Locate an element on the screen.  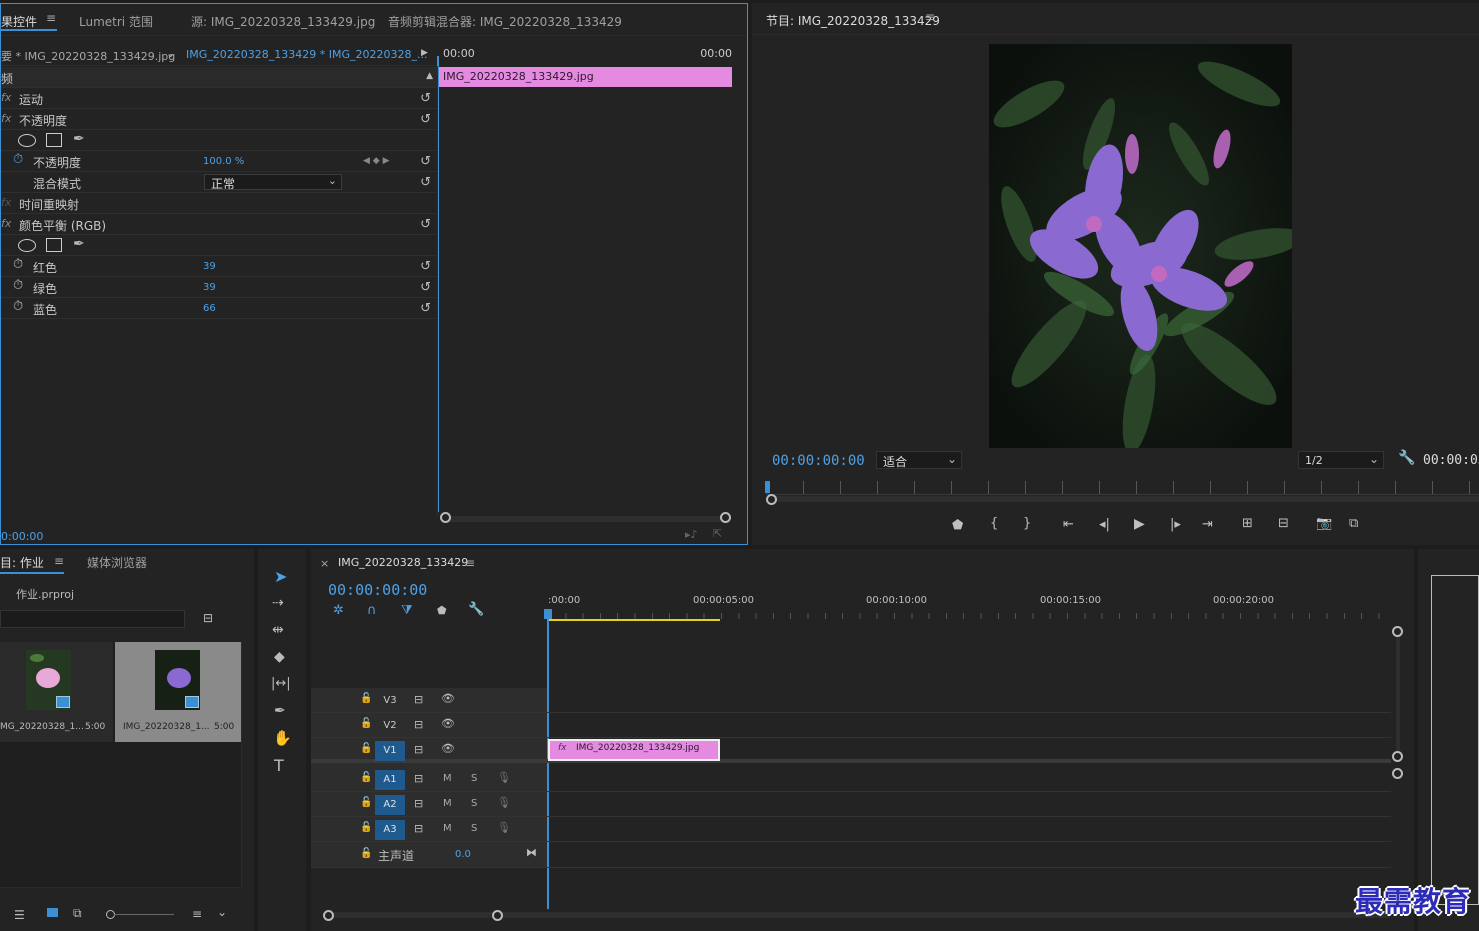
tab-lumetri-scopes: Lumetri 范围 is located at coordinates (116, 21).